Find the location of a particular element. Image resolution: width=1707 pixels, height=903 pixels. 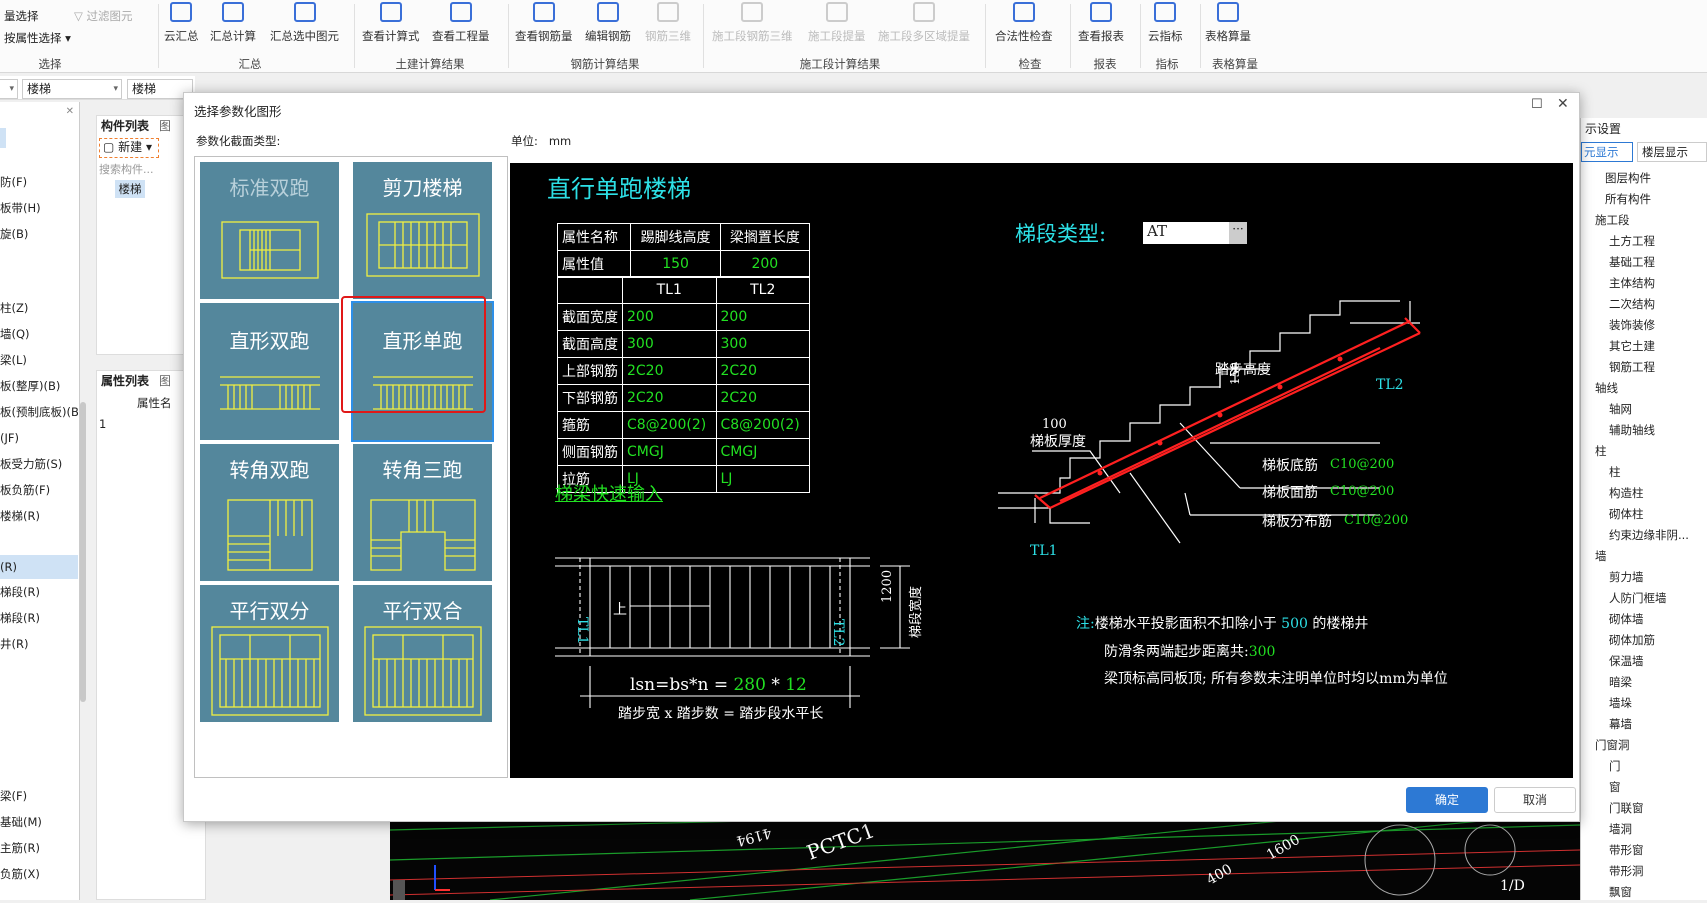

seg-extract-button: 施工段提量 is located at coordinates (837, 23).